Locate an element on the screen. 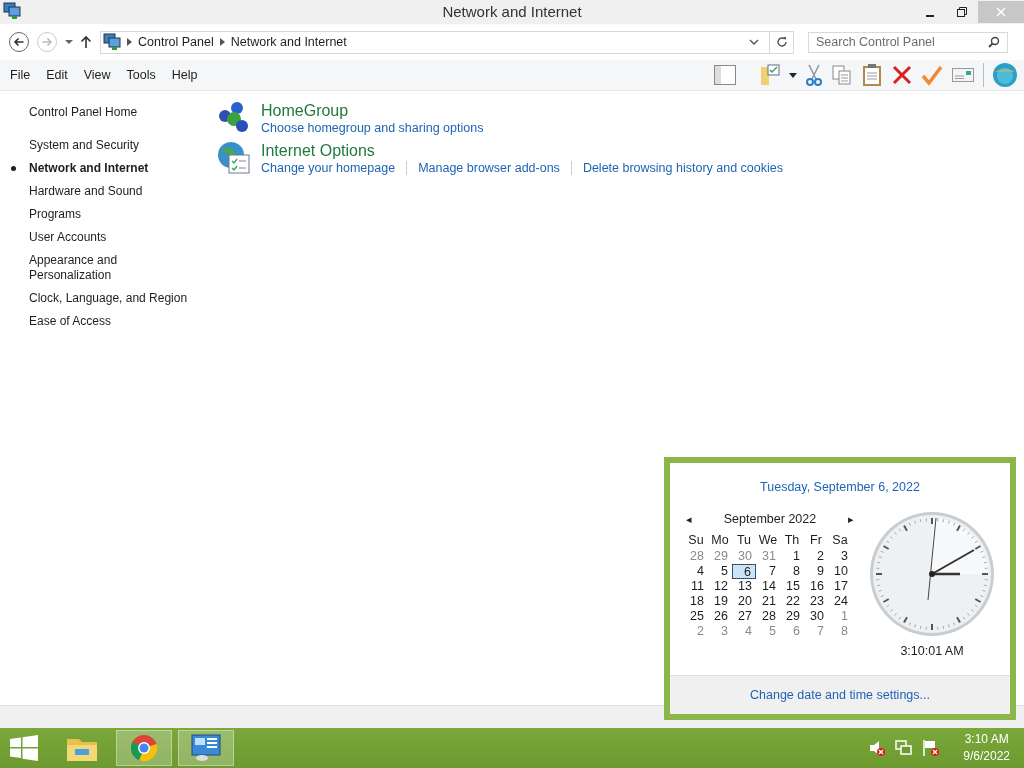 Image resolution: width=1024 pixels, height=768 pixels. calendar-day: 18 is located at coordinates (696, 601).